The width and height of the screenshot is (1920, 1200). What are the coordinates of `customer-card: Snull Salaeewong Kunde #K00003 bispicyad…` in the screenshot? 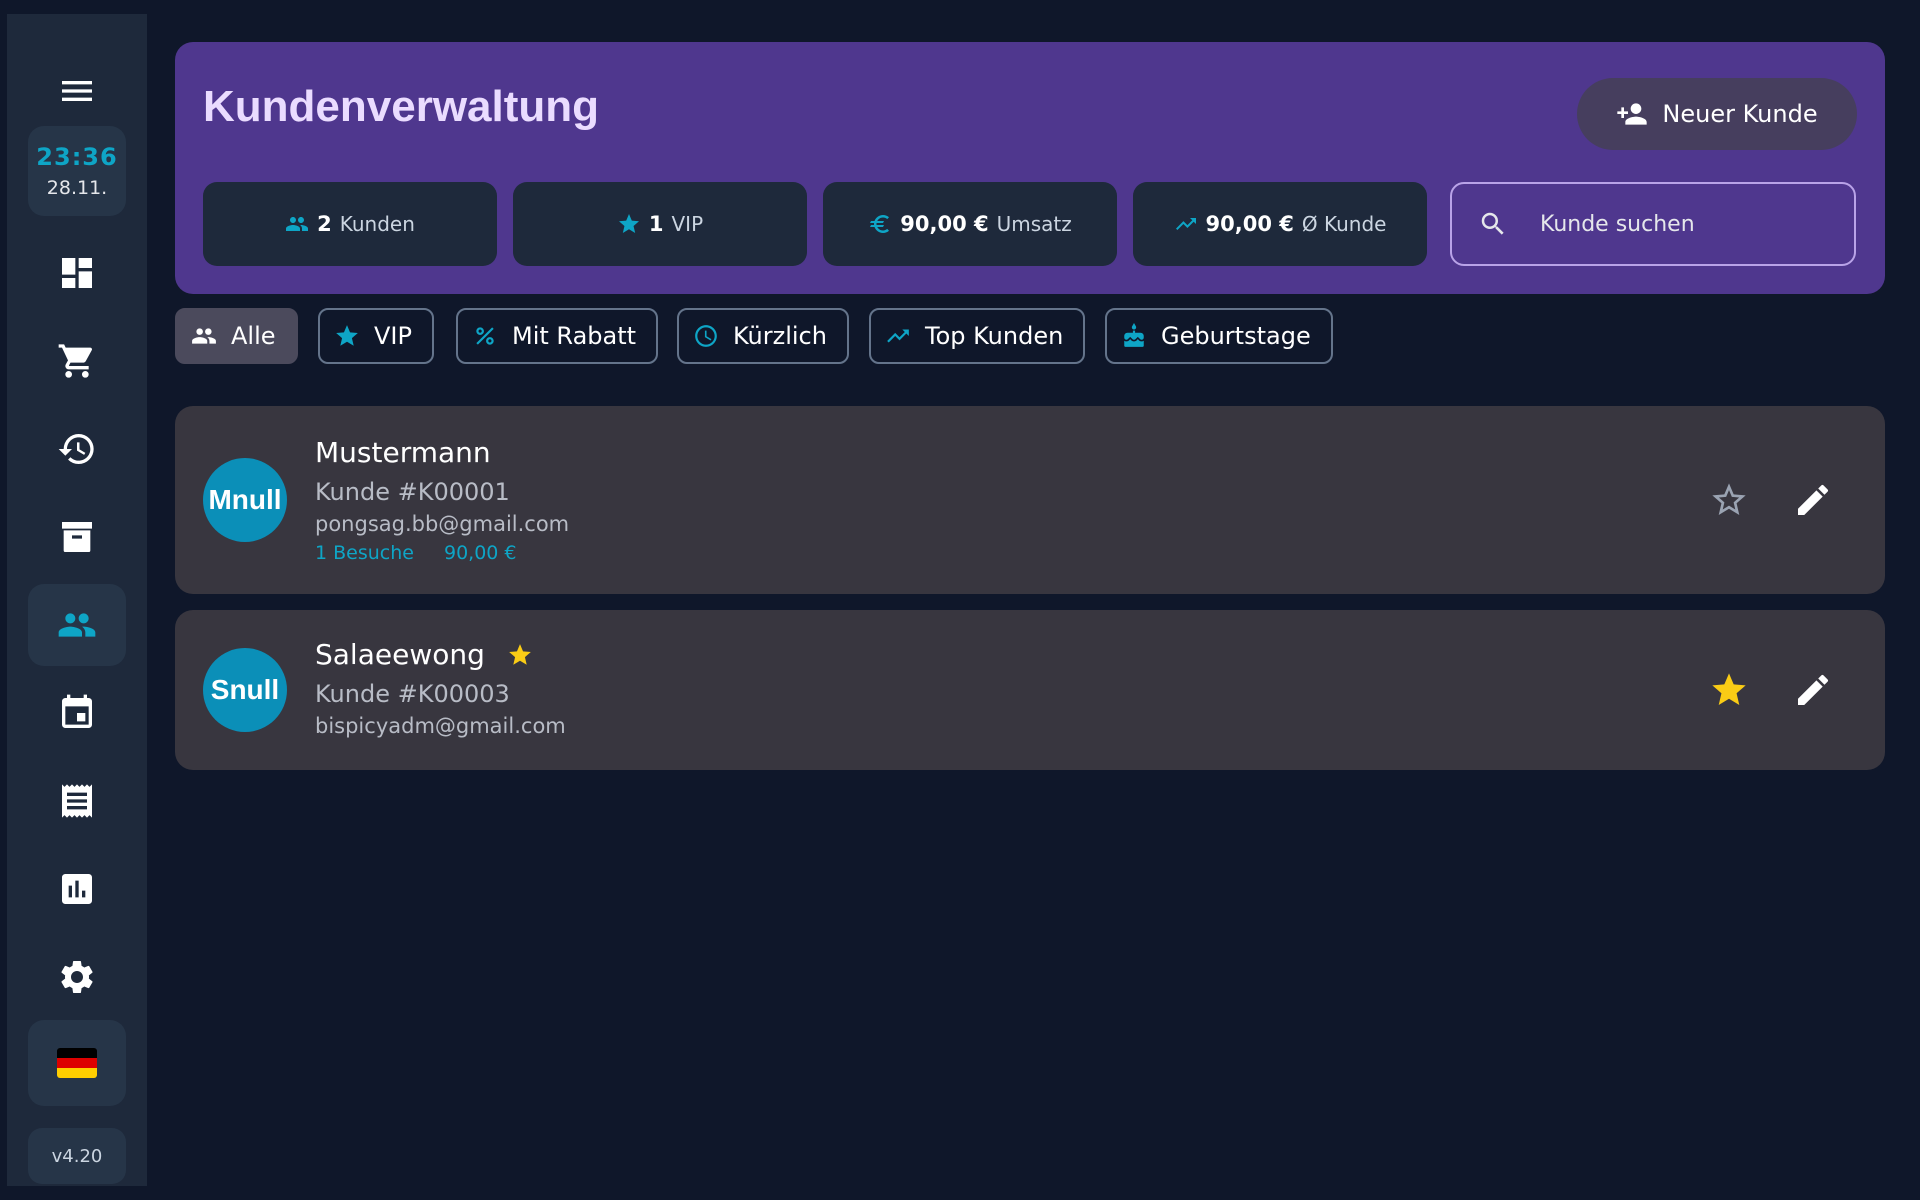 It's located at (1030, 690).